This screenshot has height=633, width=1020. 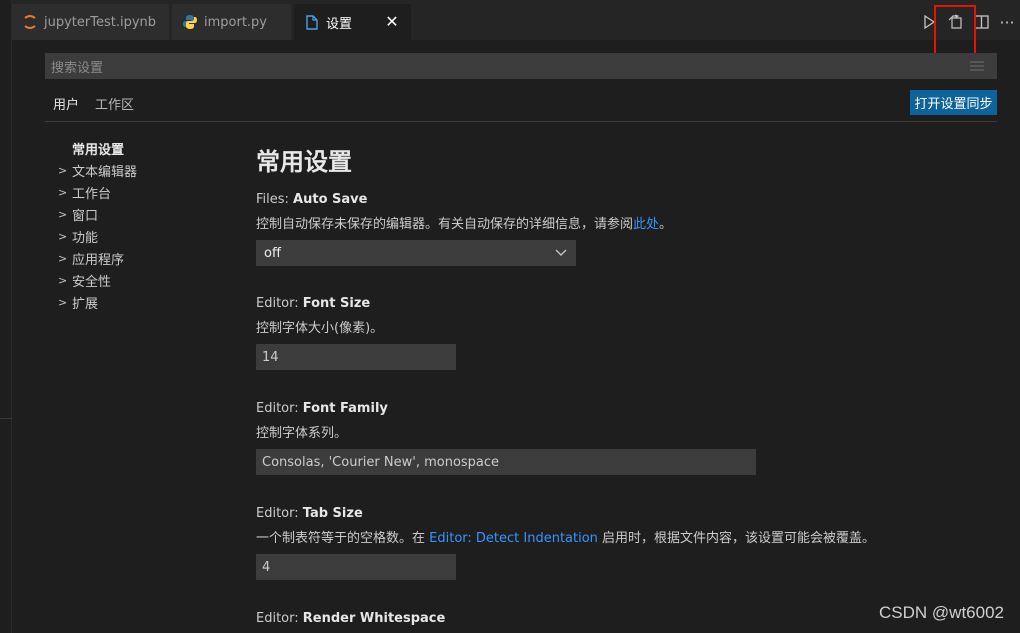 I want to click on tab-settings: 设置 ✕, so click(x=353, y=22).